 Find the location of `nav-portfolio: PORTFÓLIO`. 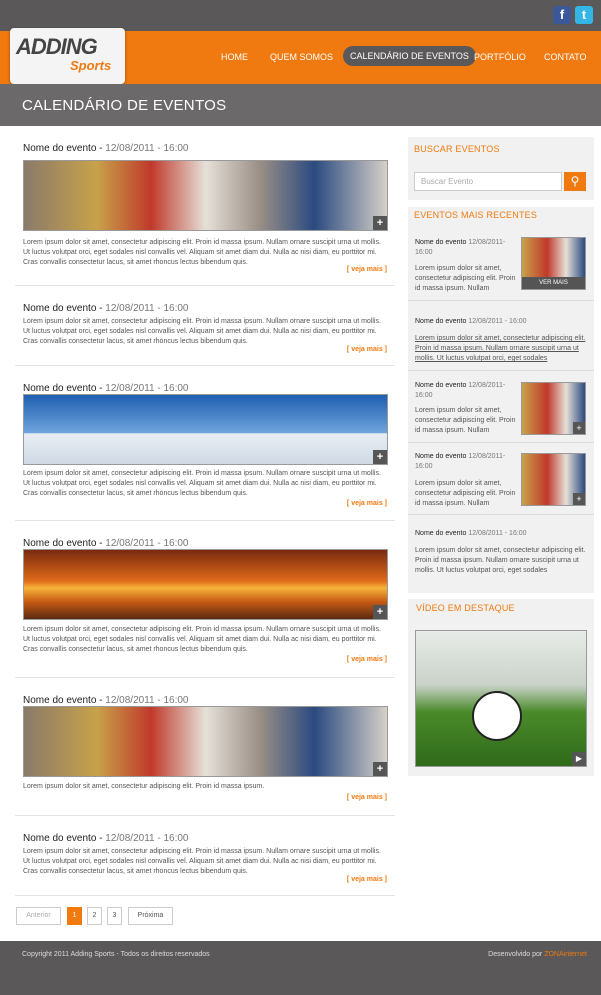

nav-portfolio: PORTFÓLIO is located at coordinates (500, 57).